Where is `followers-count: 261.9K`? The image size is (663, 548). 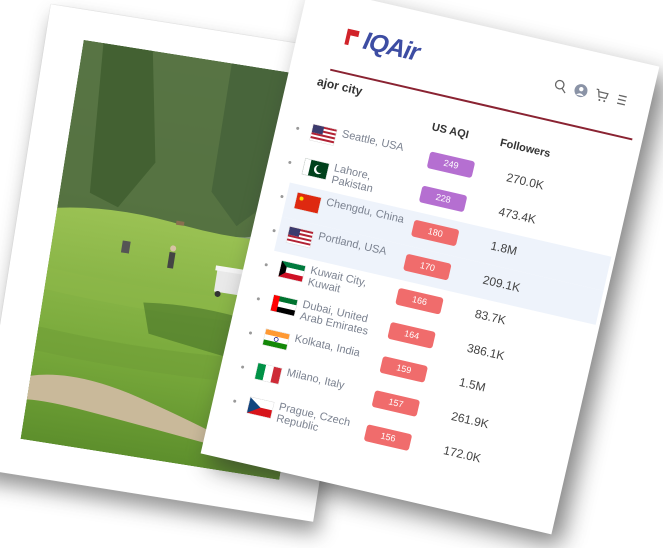
followers-count: 261.9K is located at coordinates (470, 420).